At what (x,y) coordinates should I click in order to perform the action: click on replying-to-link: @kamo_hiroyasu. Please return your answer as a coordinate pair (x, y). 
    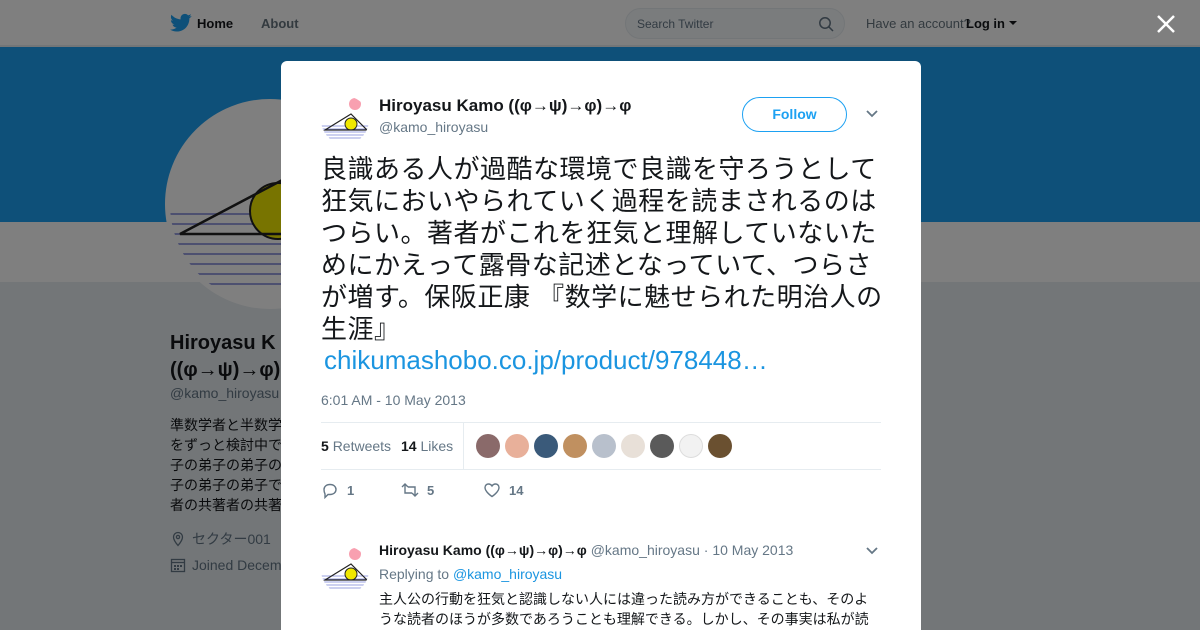
    Looking at the image, I should click on (507, 574).